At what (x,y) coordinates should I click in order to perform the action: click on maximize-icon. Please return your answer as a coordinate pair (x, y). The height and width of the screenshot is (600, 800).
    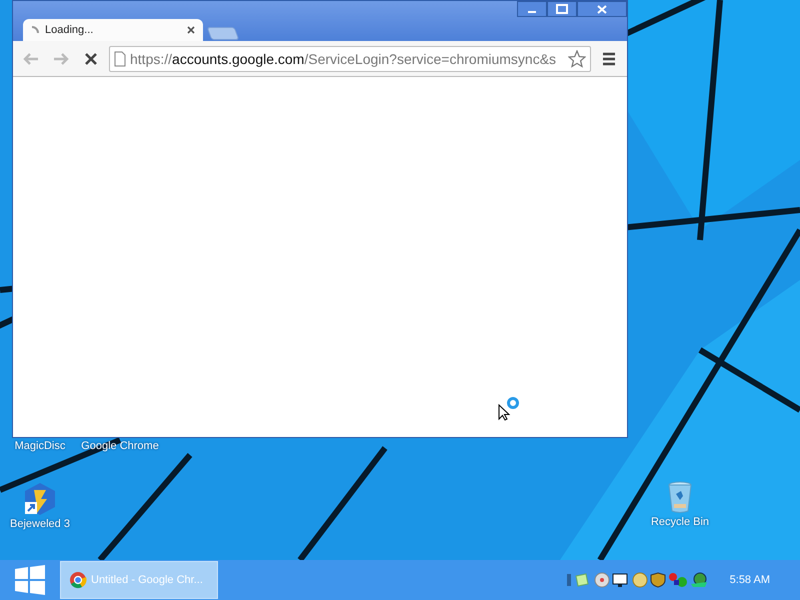
    Looking at the image, I should click on (562, 9).